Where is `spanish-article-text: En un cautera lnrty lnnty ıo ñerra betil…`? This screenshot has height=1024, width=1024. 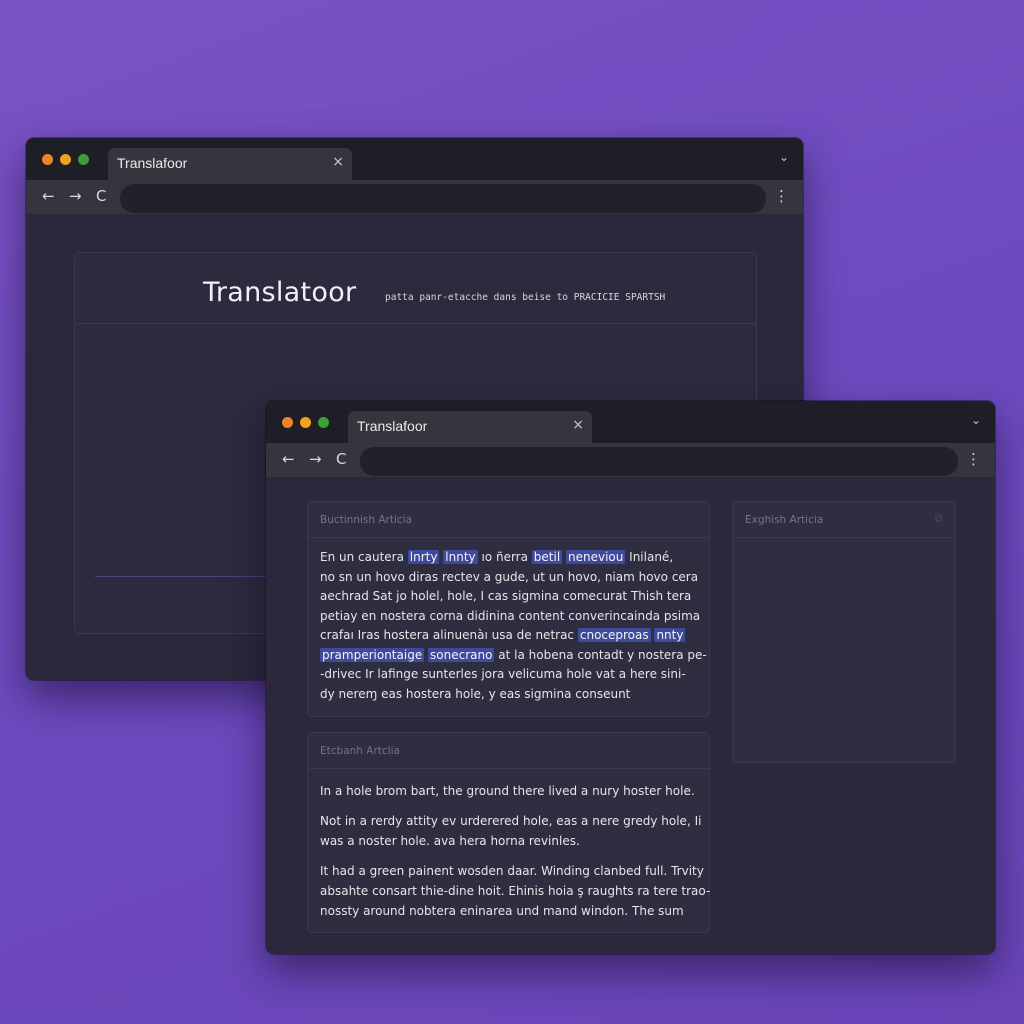
spanish-article-text: En un cautera lnrty lnnty ıo ñerra betil… is located at coordinates (508, 621).